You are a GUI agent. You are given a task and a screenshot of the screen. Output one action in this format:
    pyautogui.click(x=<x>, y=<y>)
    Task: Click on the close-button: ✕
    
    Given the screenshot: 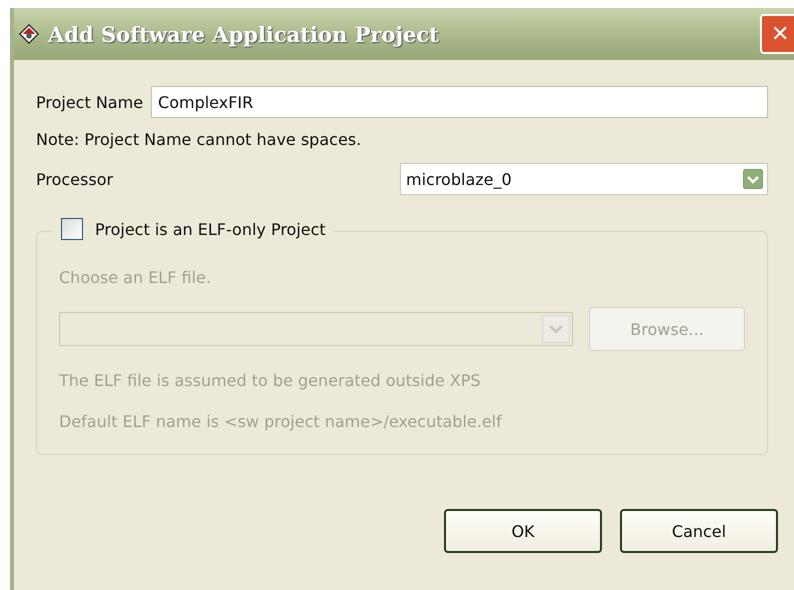 What is the action you would take?
    pyautogui.click(x=777, y=34)
    